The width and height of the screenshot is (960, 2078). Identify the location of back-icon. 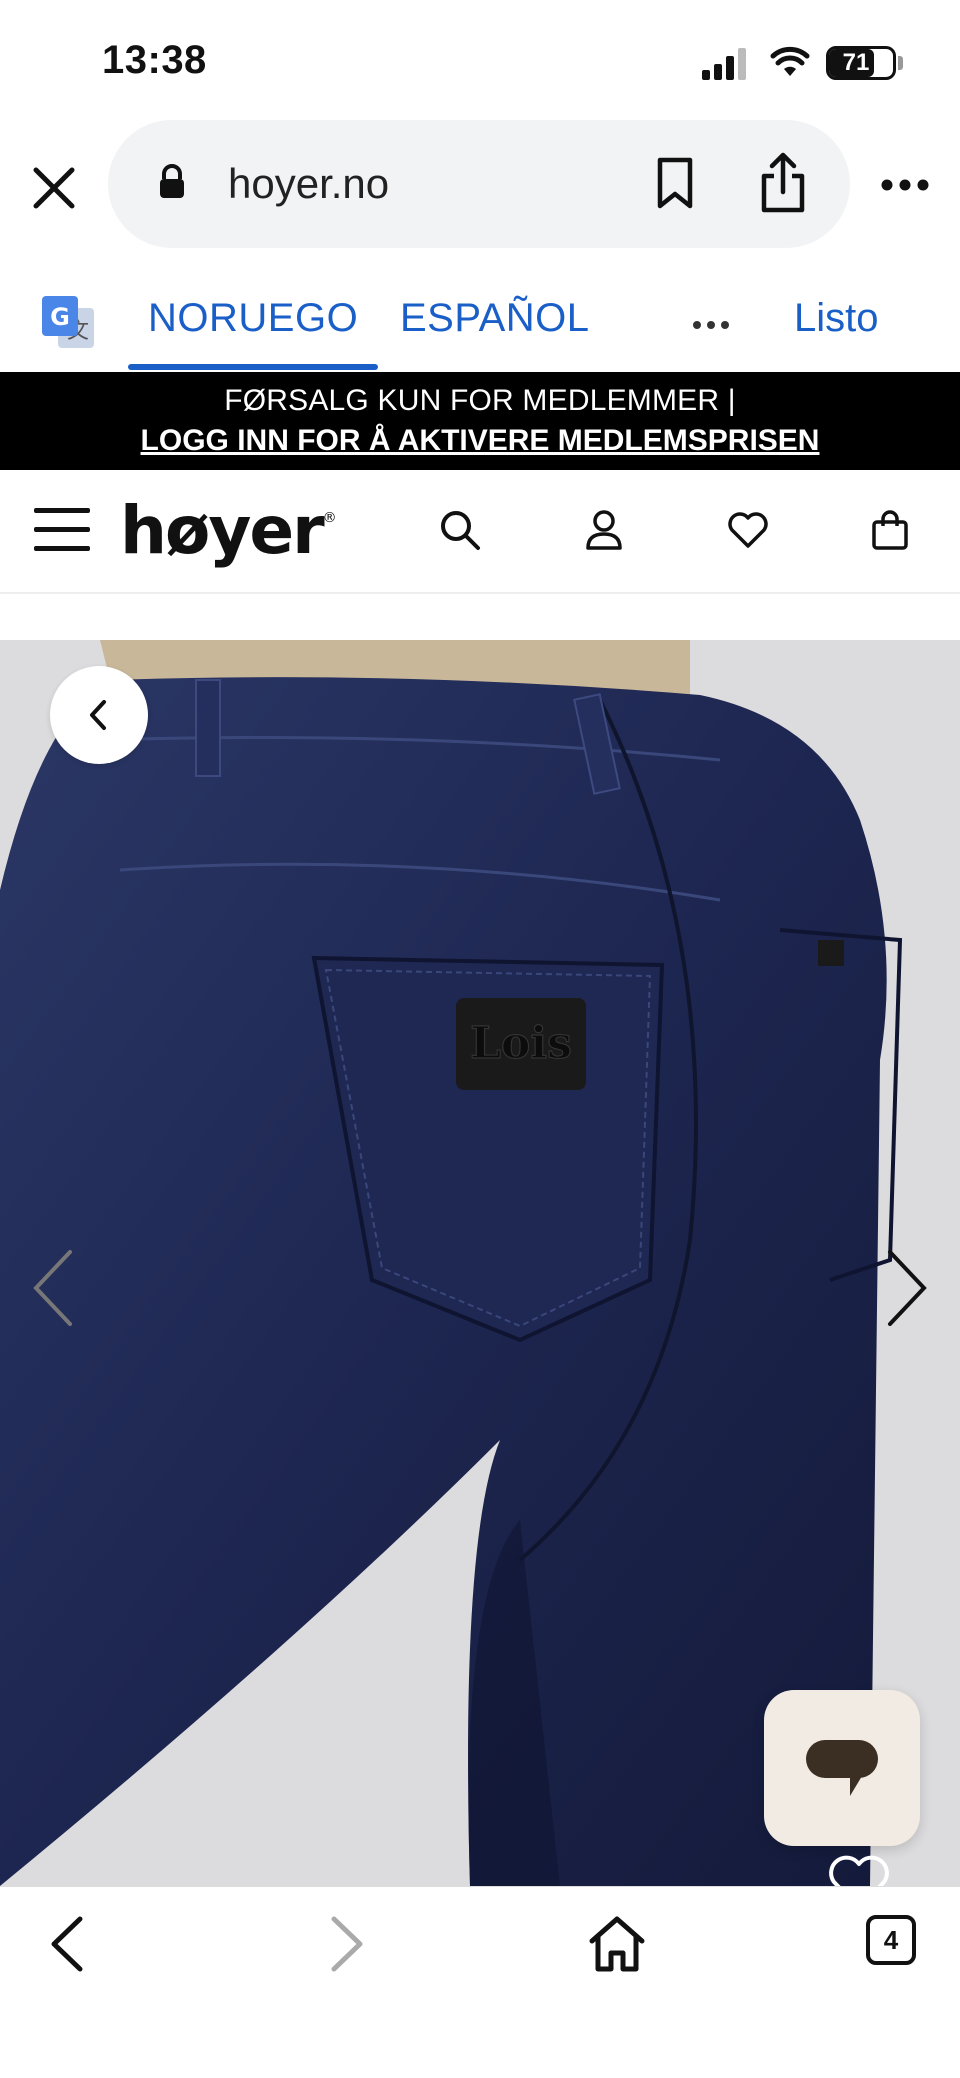
(71, 1944).